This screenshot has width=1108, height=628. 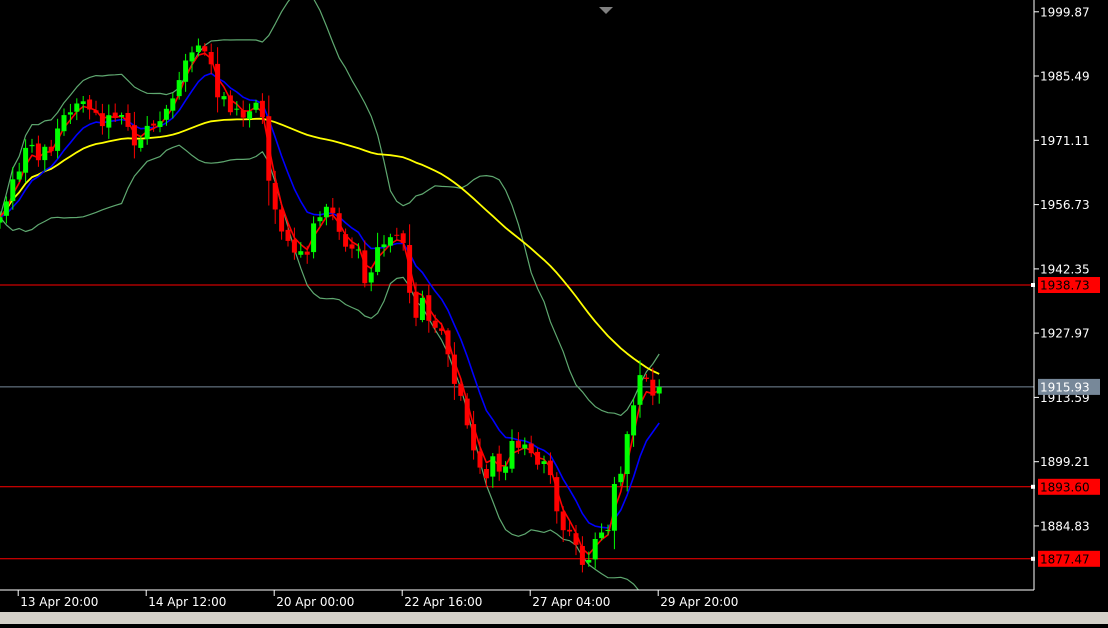 I want to click on x-tick-label: 29 Apr 20:00, so click(x=699, y=602).